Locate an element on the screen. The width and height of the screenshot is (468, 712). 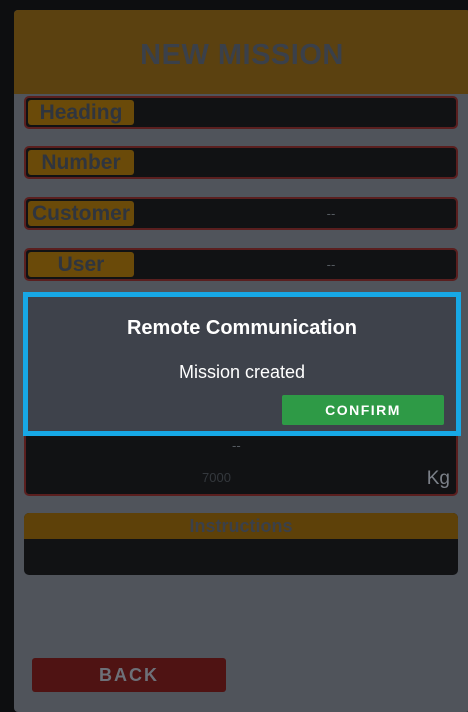
heading-field: Heading is located at coordinates (241, 112).